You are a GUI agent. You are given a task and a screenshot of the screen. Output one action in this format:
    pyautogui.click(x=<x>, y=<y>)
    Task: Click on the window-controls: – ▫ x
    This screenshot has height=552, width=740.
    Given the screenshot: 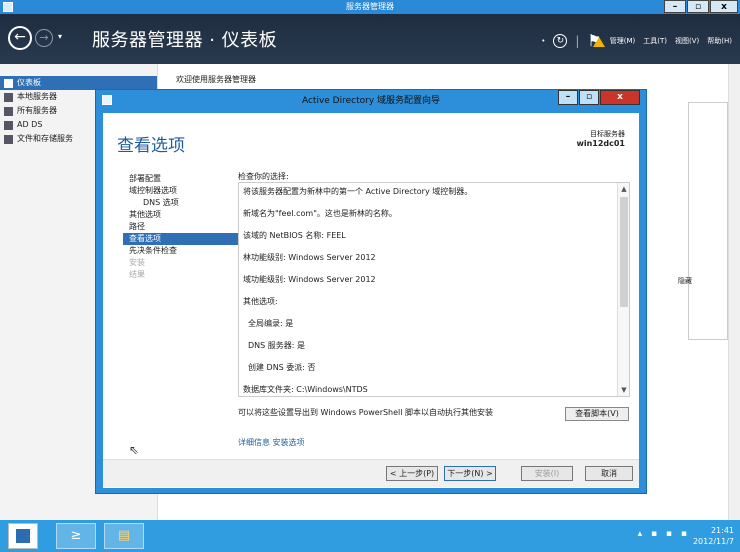 What is the action you would take?
    pyautogui.click(x=701, y=7)
    